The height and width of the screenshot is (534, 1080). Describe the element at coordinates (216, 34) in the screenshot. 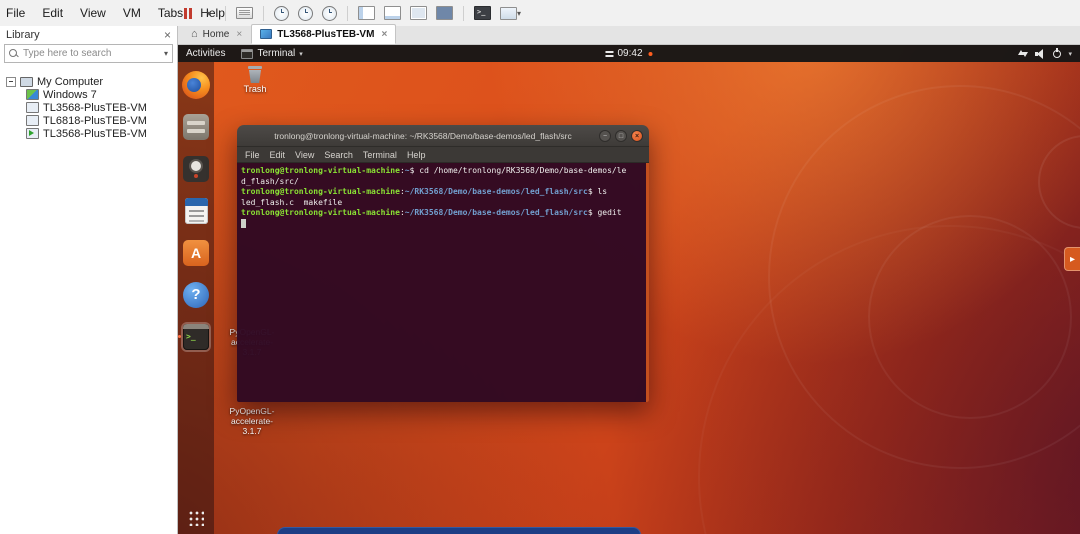

I see `tab-home: ⌂ Home ×` at that location.